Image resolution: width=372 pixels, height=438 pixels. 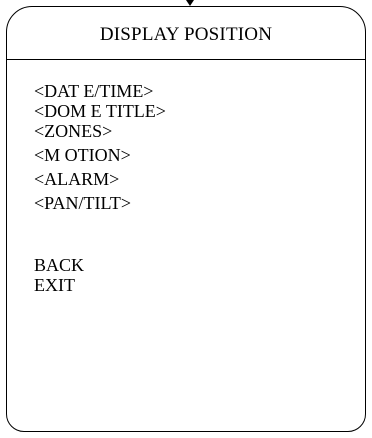 What do you see at coordinates (100, 91) in the screenshot?
I see `menu-item-date-time: <DAT E/TIME>` at bounding box center [100, 91].